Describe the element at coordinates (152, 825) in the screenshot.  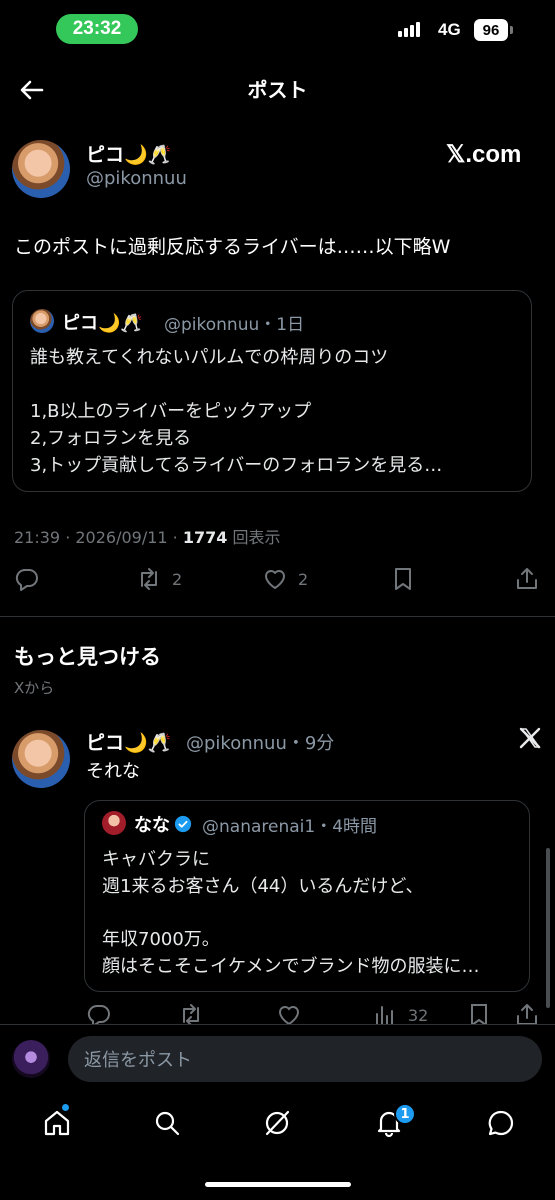
I see `quote-author-name: なな` at that location.